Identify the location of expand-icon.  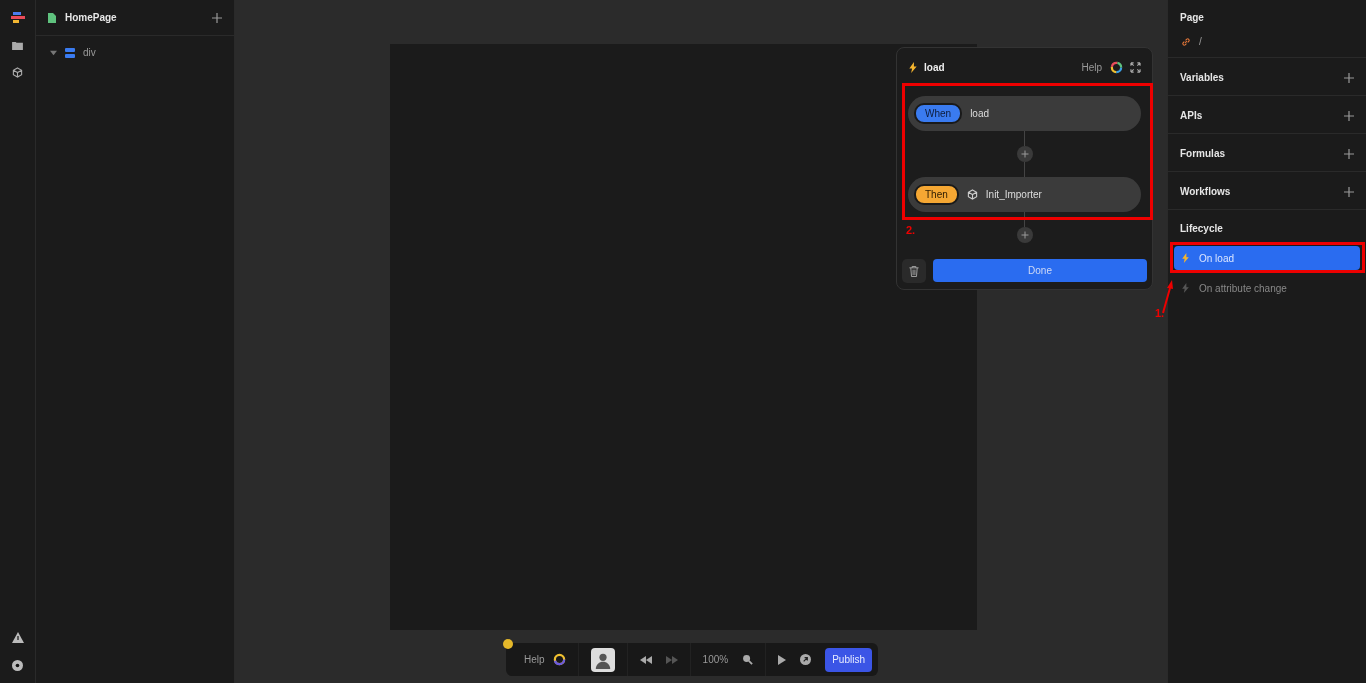
(1135, 67).